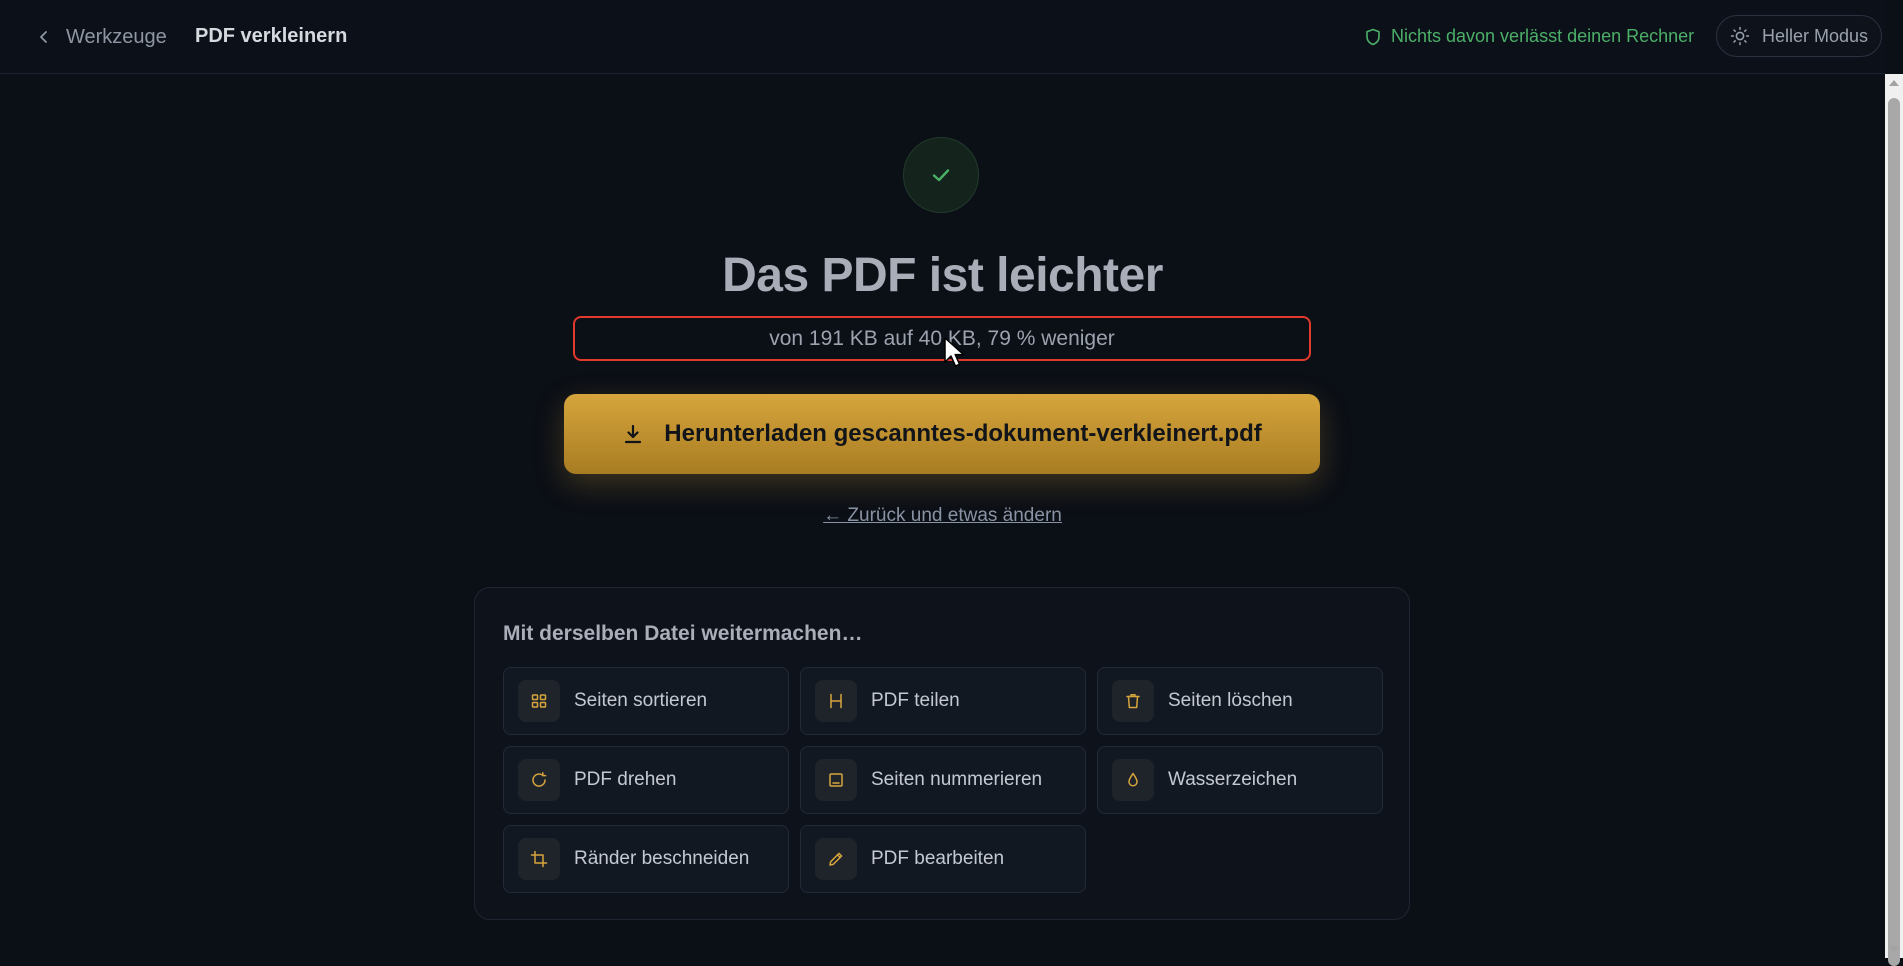  Describe the element at coordinates (43, 37) in the screenshot. I see `chevron-left-icon` at that location.